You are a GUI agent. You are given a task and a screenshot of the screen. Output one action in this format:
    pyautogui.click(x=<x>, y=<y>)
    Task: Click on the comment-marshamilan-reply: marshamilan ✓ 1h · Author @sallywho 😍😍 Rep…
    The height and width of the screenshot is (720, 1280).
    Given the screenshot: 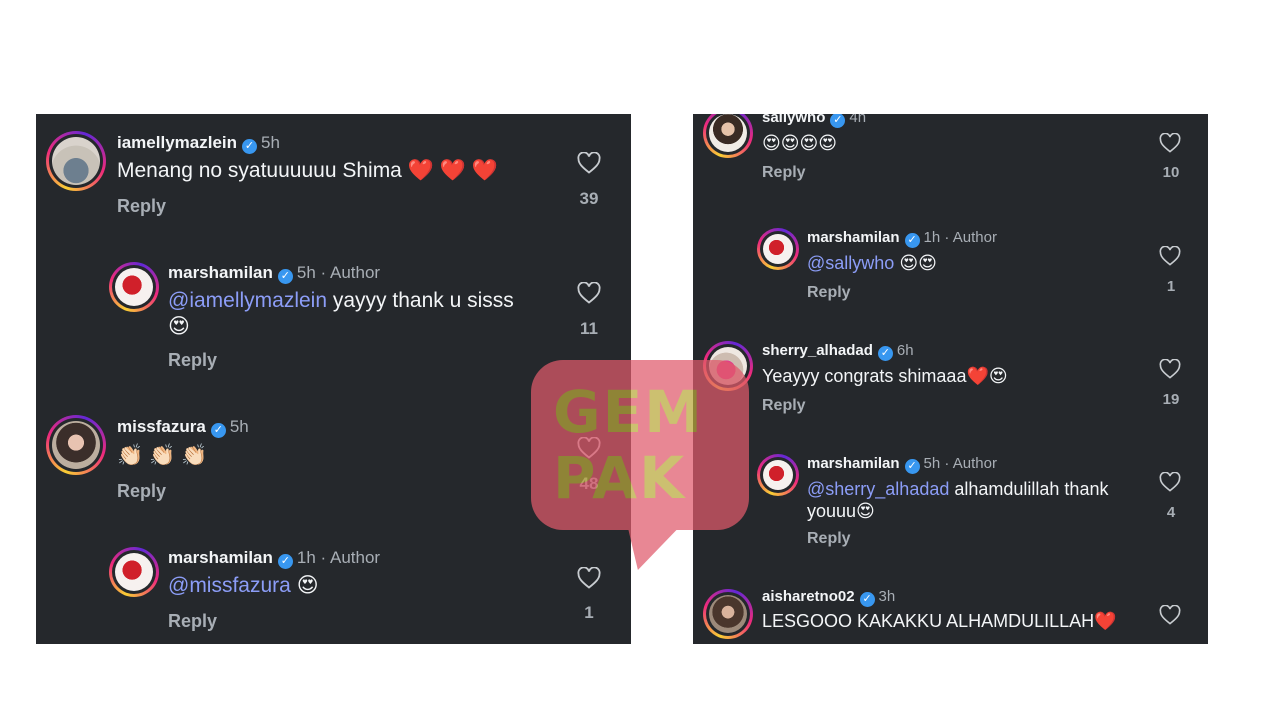 What is the action you would take?
    pyautogui.click(x=950, y=276)
    